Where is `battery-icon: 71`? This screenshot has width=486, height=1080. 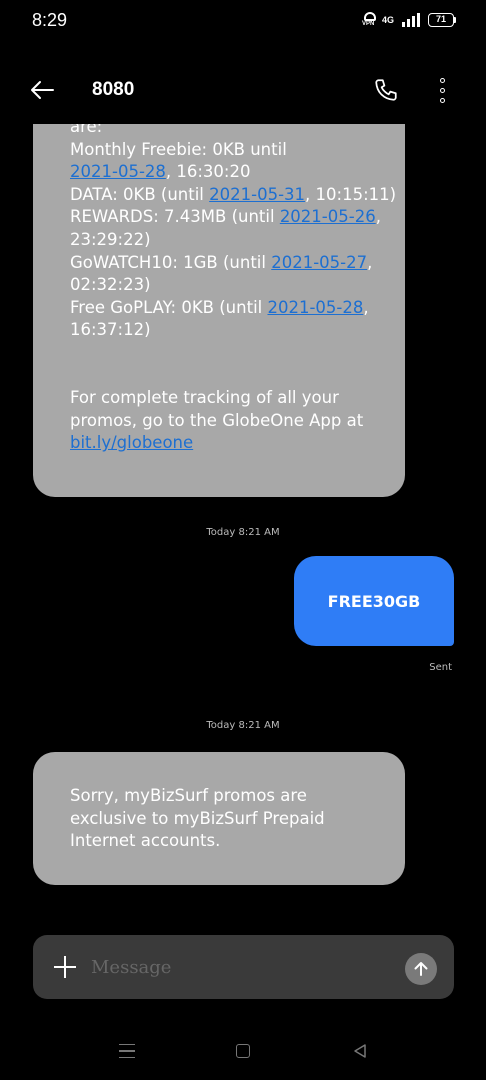
battery-icon: 71 is located at coordinates (442, 20).